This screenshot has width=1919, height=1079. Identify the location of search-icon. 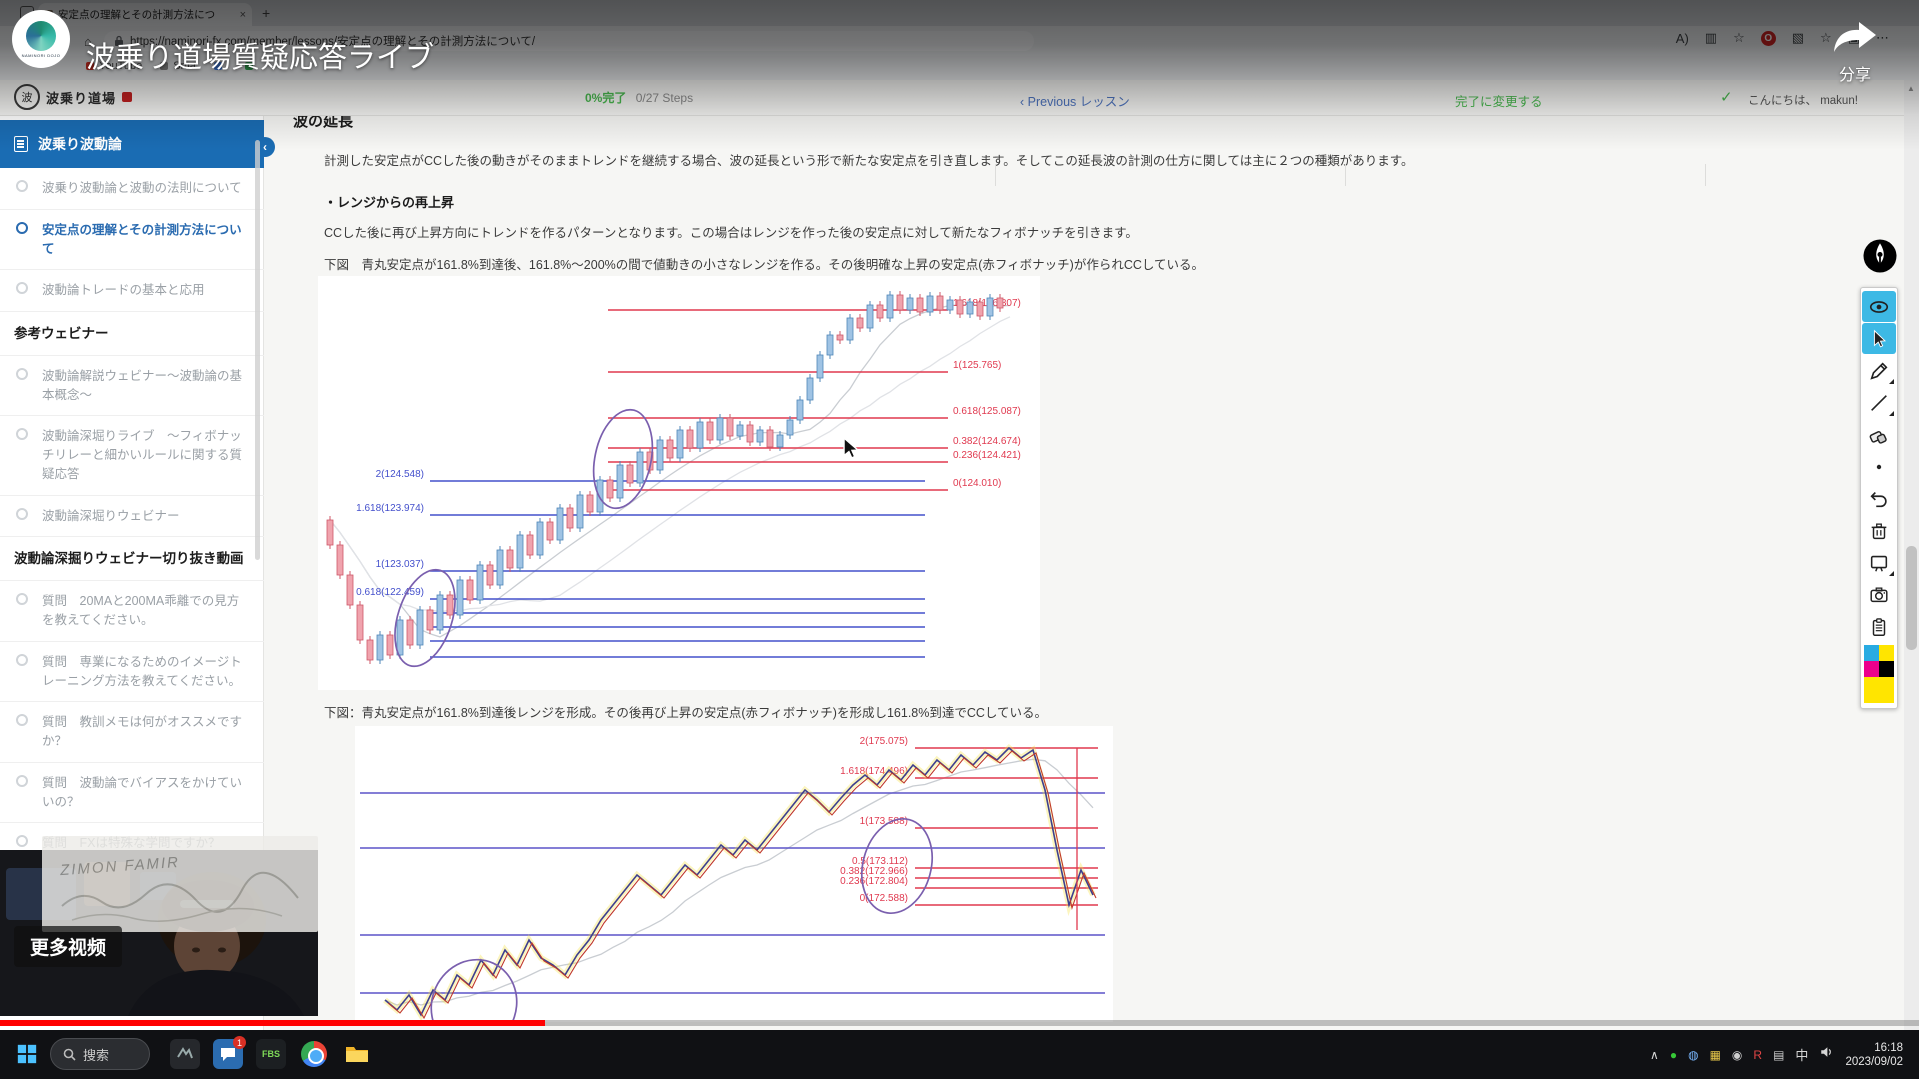
(69, 1054).